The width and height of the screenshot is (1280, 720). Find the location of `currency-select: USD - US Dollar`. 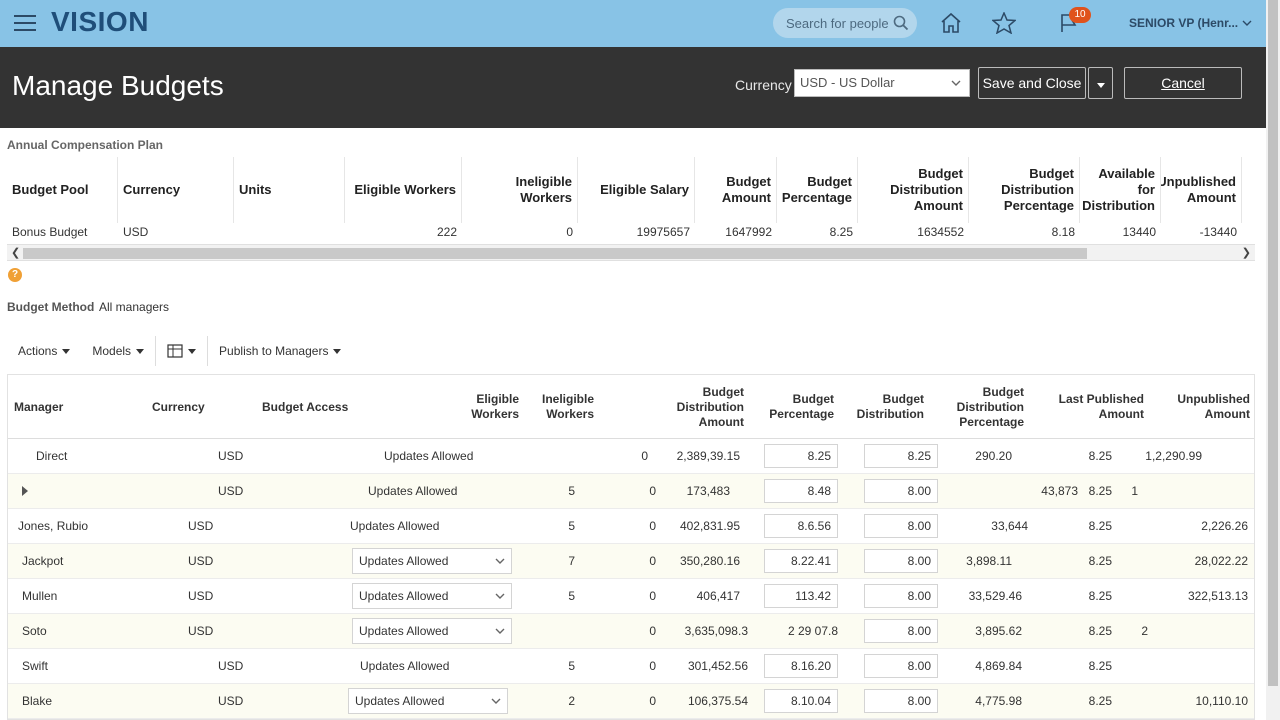

currency-select: USD - US Dollar is located at coordinates (882, 83).